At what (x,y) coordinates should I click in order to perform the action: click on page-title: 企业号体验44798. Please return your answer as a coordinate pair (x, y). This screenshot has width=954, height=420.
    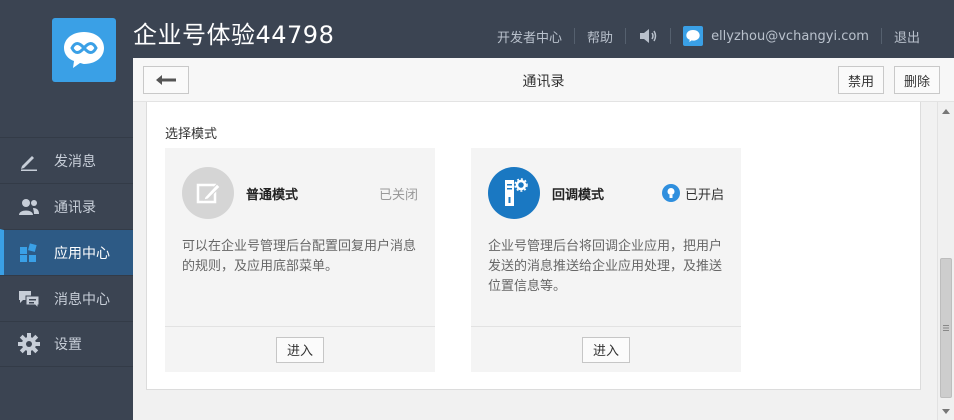
    Looking at the image, I should click on (234, 35).